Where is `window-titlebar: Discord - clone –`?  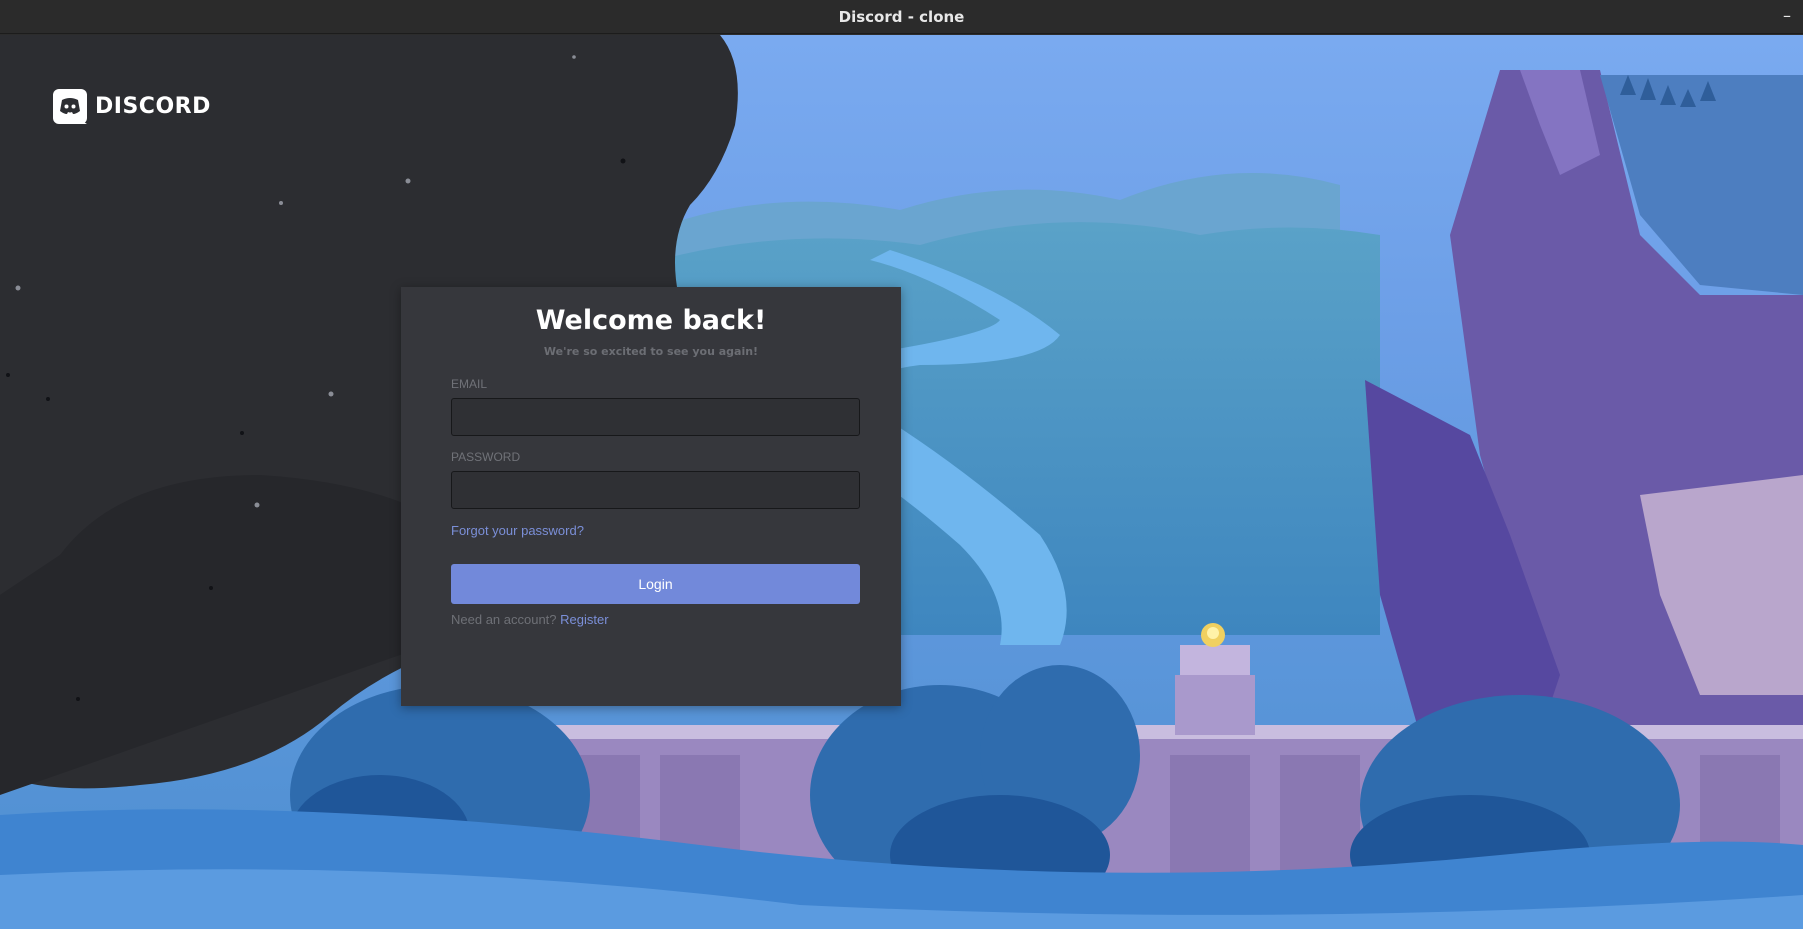 window-titlebar: Discord - clone – is located at coordinates (901, 17).